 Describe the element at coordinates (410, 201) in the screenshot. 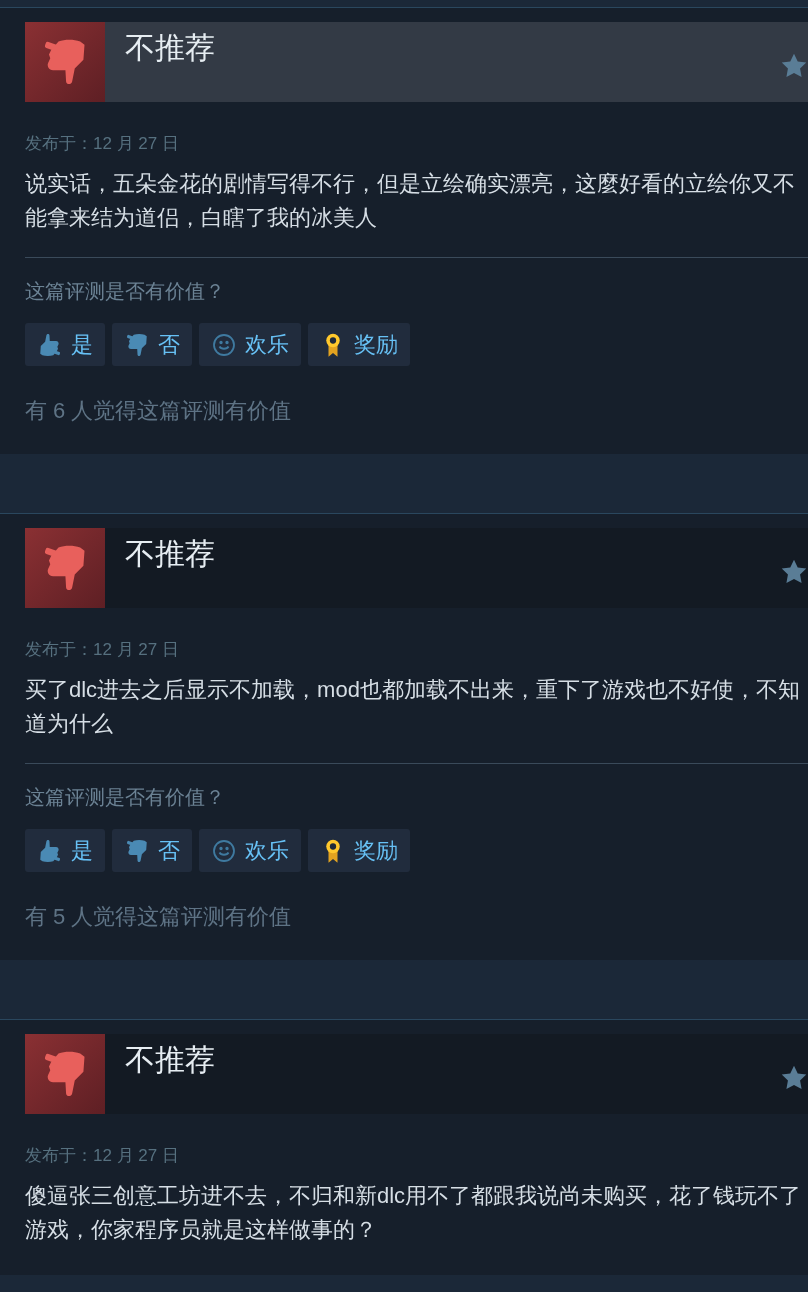

I see `review-text: 说实话，五朵金花的剧情写得不行，但是立绘确实漂亮，这麼好看的立绘你又不能拿来结为道侣，白瞎了我的冰美人` at that location.